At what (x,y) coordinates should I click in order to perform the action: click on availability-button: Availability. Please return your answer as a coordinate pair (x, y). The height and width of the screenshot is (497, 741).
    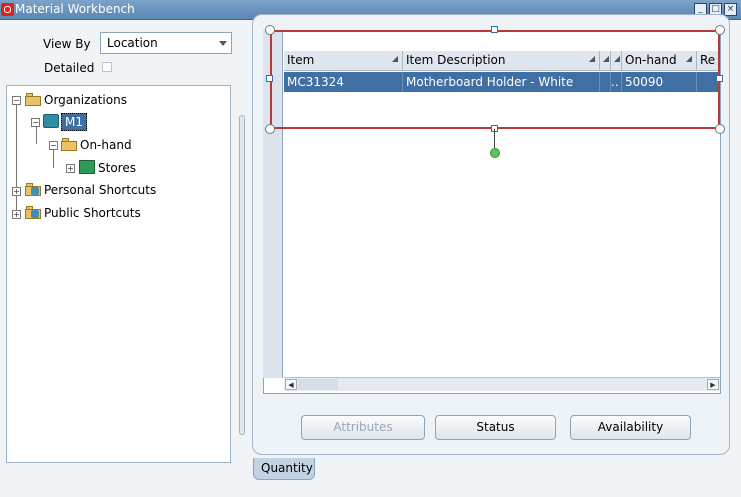
    Looking at the image, I should click on (630, 427).